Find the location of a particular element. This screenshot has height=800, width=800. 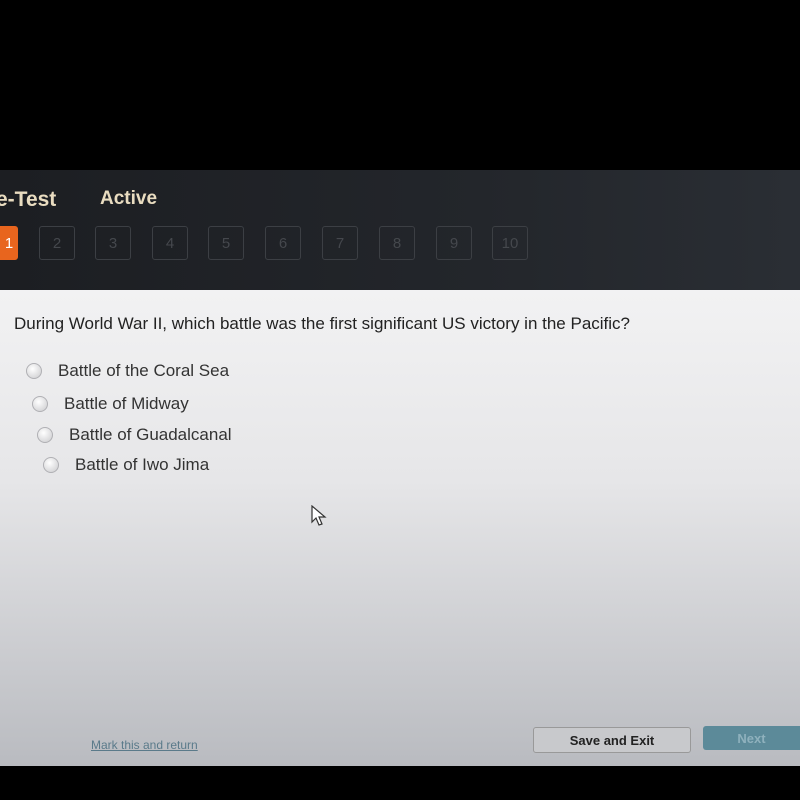

option-label: Battle of Midway is located at coordinates (126, 403).